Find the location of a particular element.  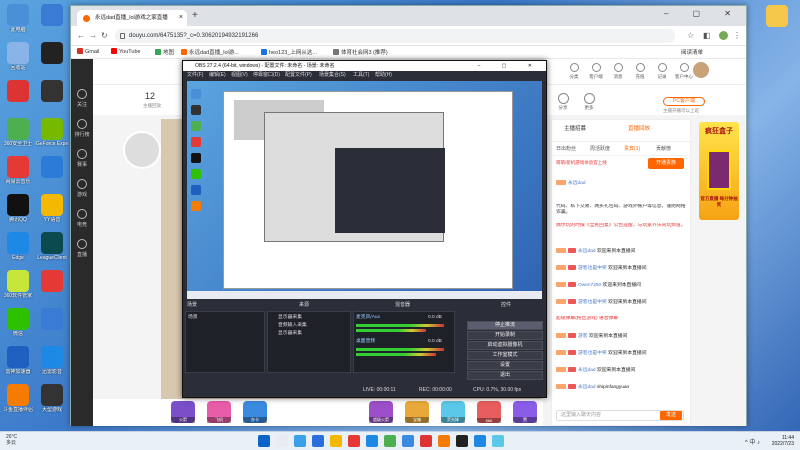

topbar-item: 分类 is located at coordinates (574, 71).